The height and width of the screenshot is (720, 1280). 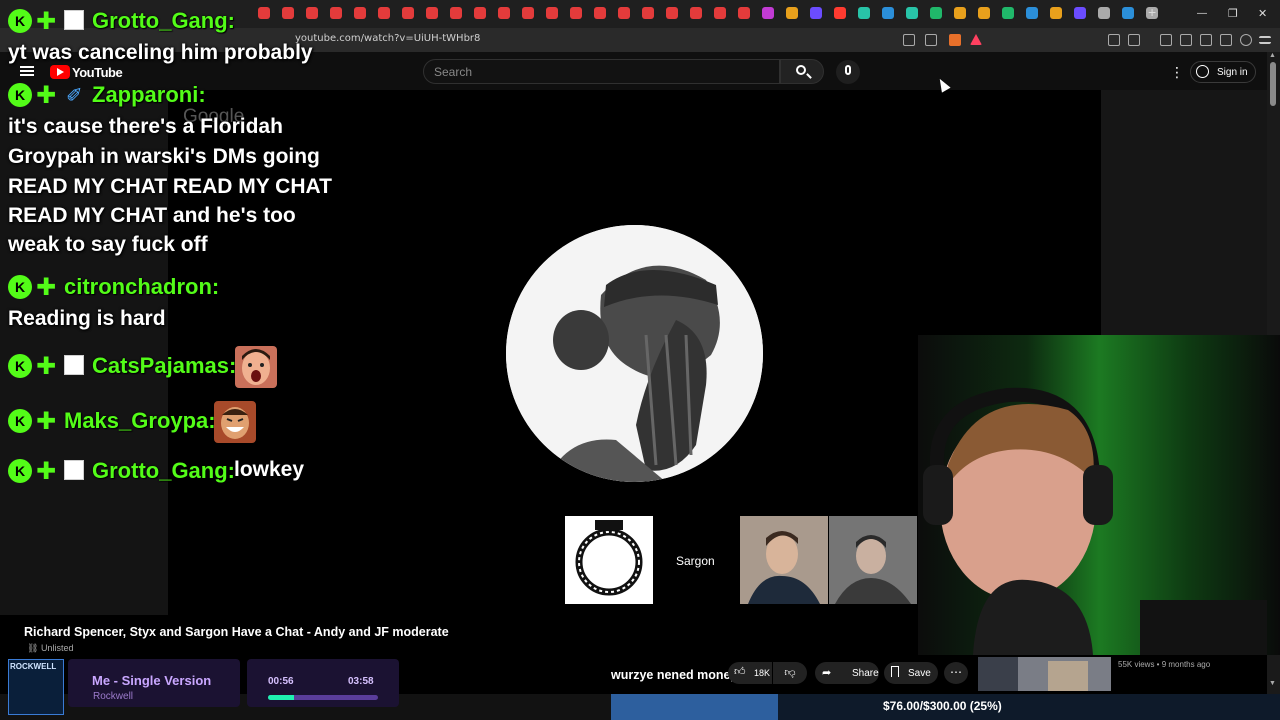 What do you see at coordinates (695, 561) in the screenshot?
I see `participant-name: Sargon` at bounding box center [695, 561].